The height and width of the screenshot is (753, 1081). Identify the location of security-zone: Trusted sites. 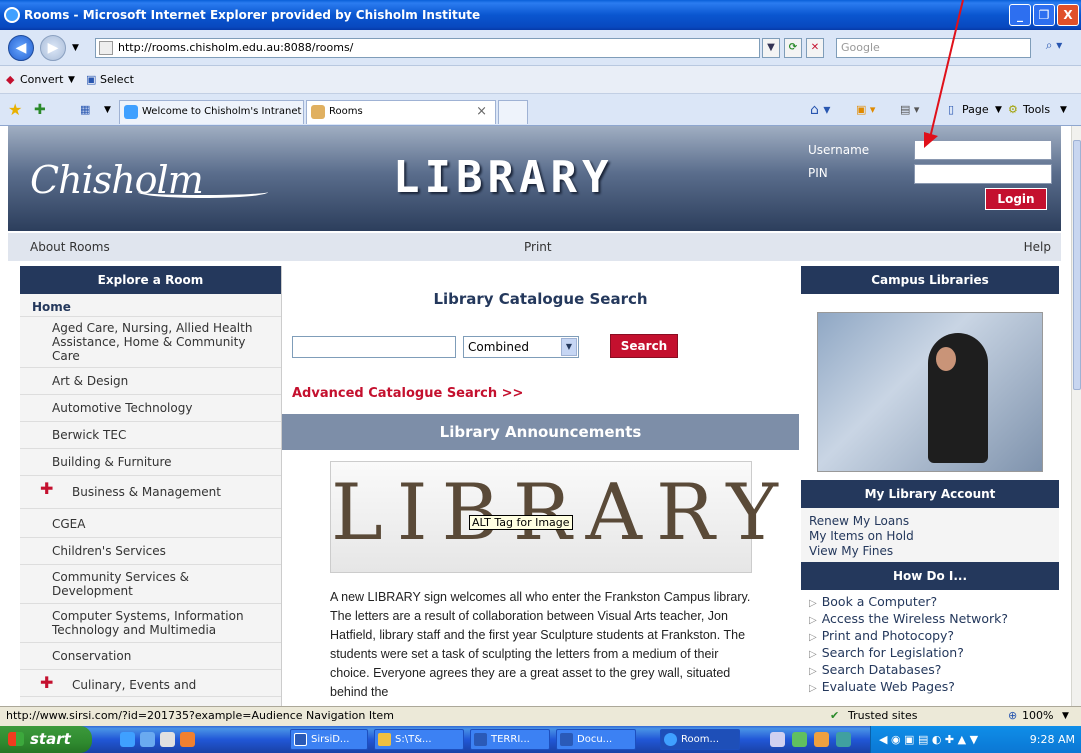
(883, 716).